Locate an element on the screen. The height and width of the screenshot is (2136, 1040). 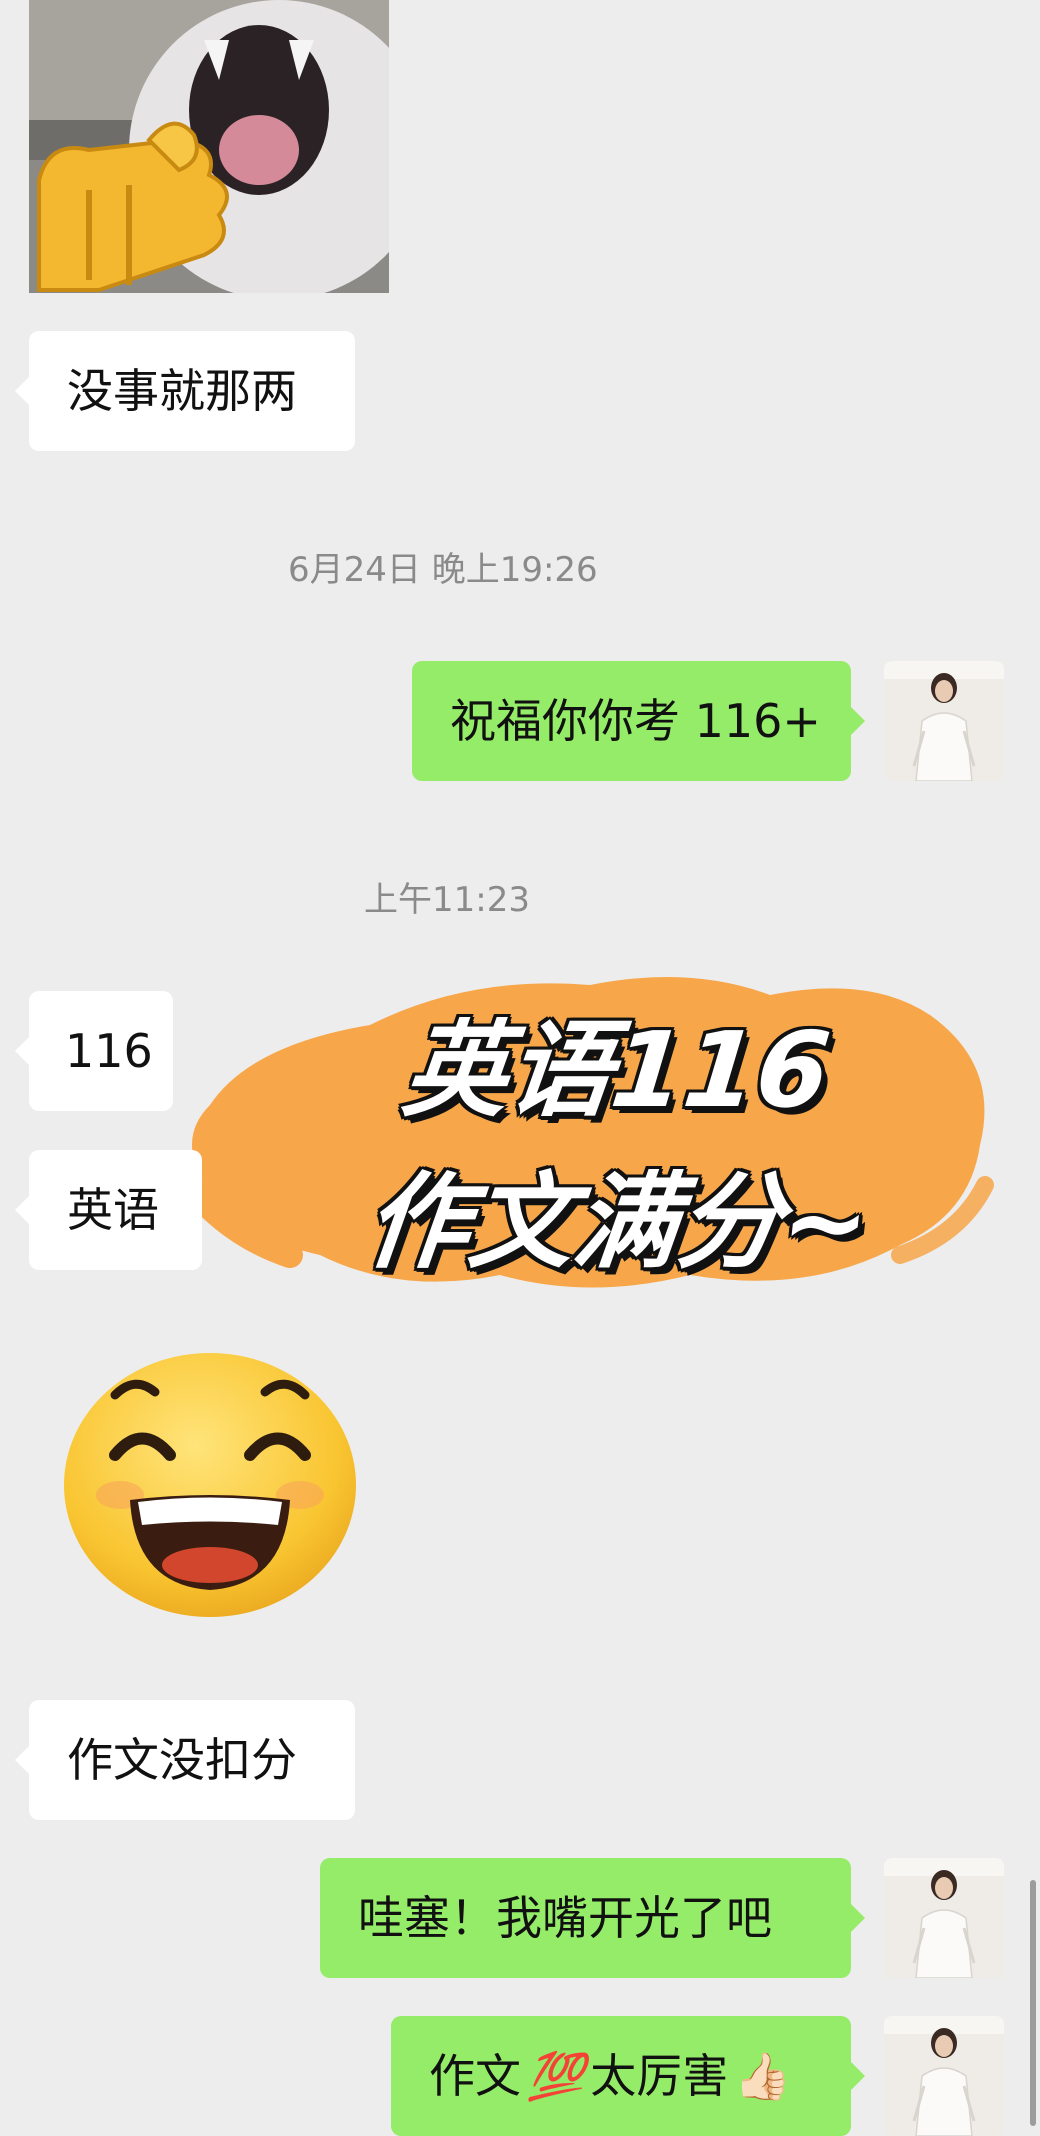
cat-sticker-image is located at coordinates (209, 146).